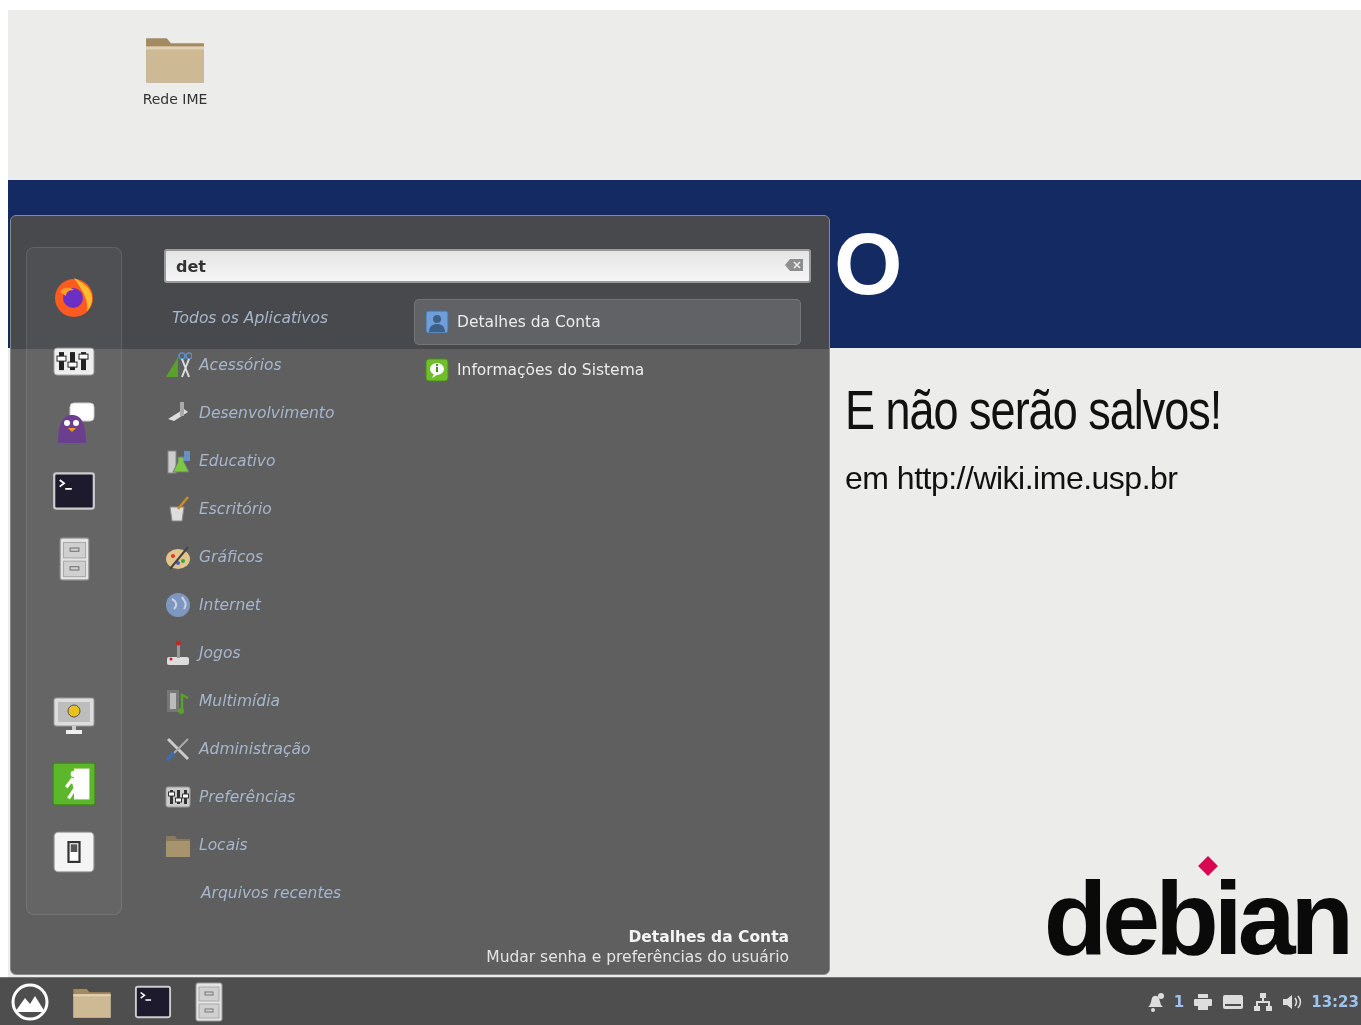 This screenshot has width=1361, height=1025. Describe the element at coordinates (255, 749) in the screenshot. I see `category-item: Administração` at that location.